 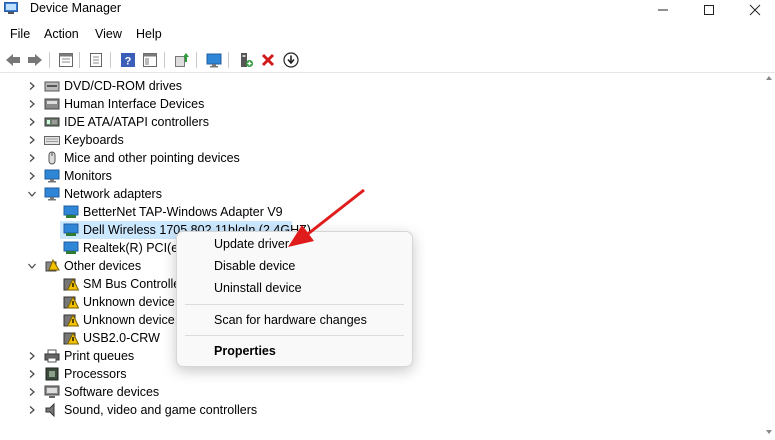 What do you see at coordinates (381, 104) in the screenshot?
I see `tree-category-hid: Human Interface Devices` at bounding box center [381, 104].